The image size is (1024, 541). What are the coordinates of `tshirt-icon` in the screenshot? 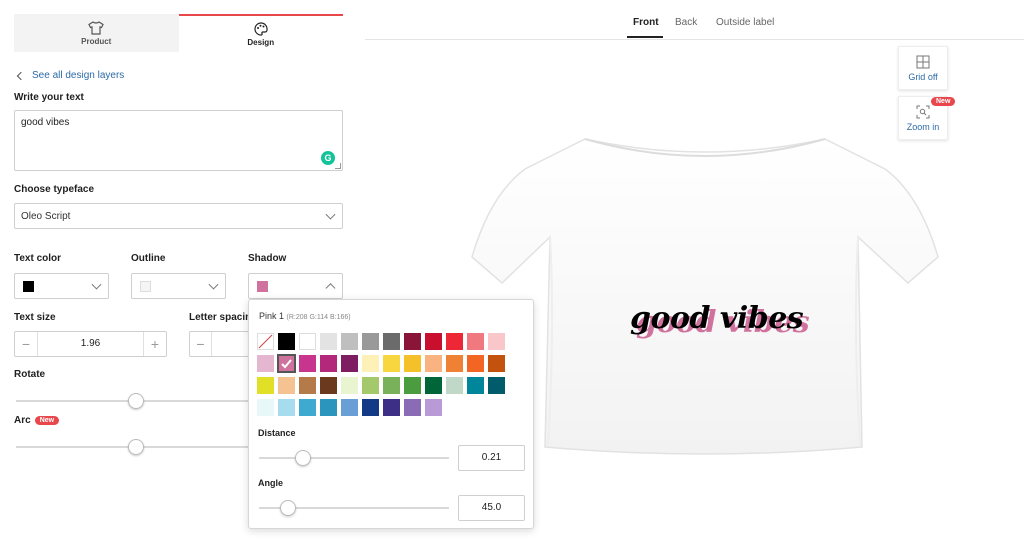 It's located at (96, 27).